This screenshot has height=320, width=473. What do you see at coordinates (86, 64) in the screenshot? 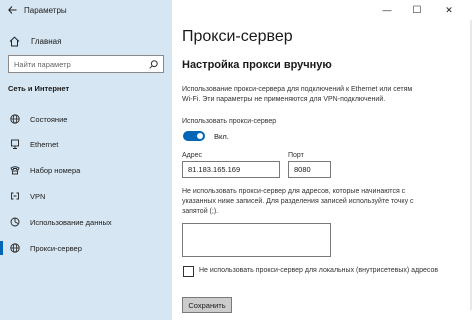
I see `search-input: Найти параметр` at bounding box center [86, 64].